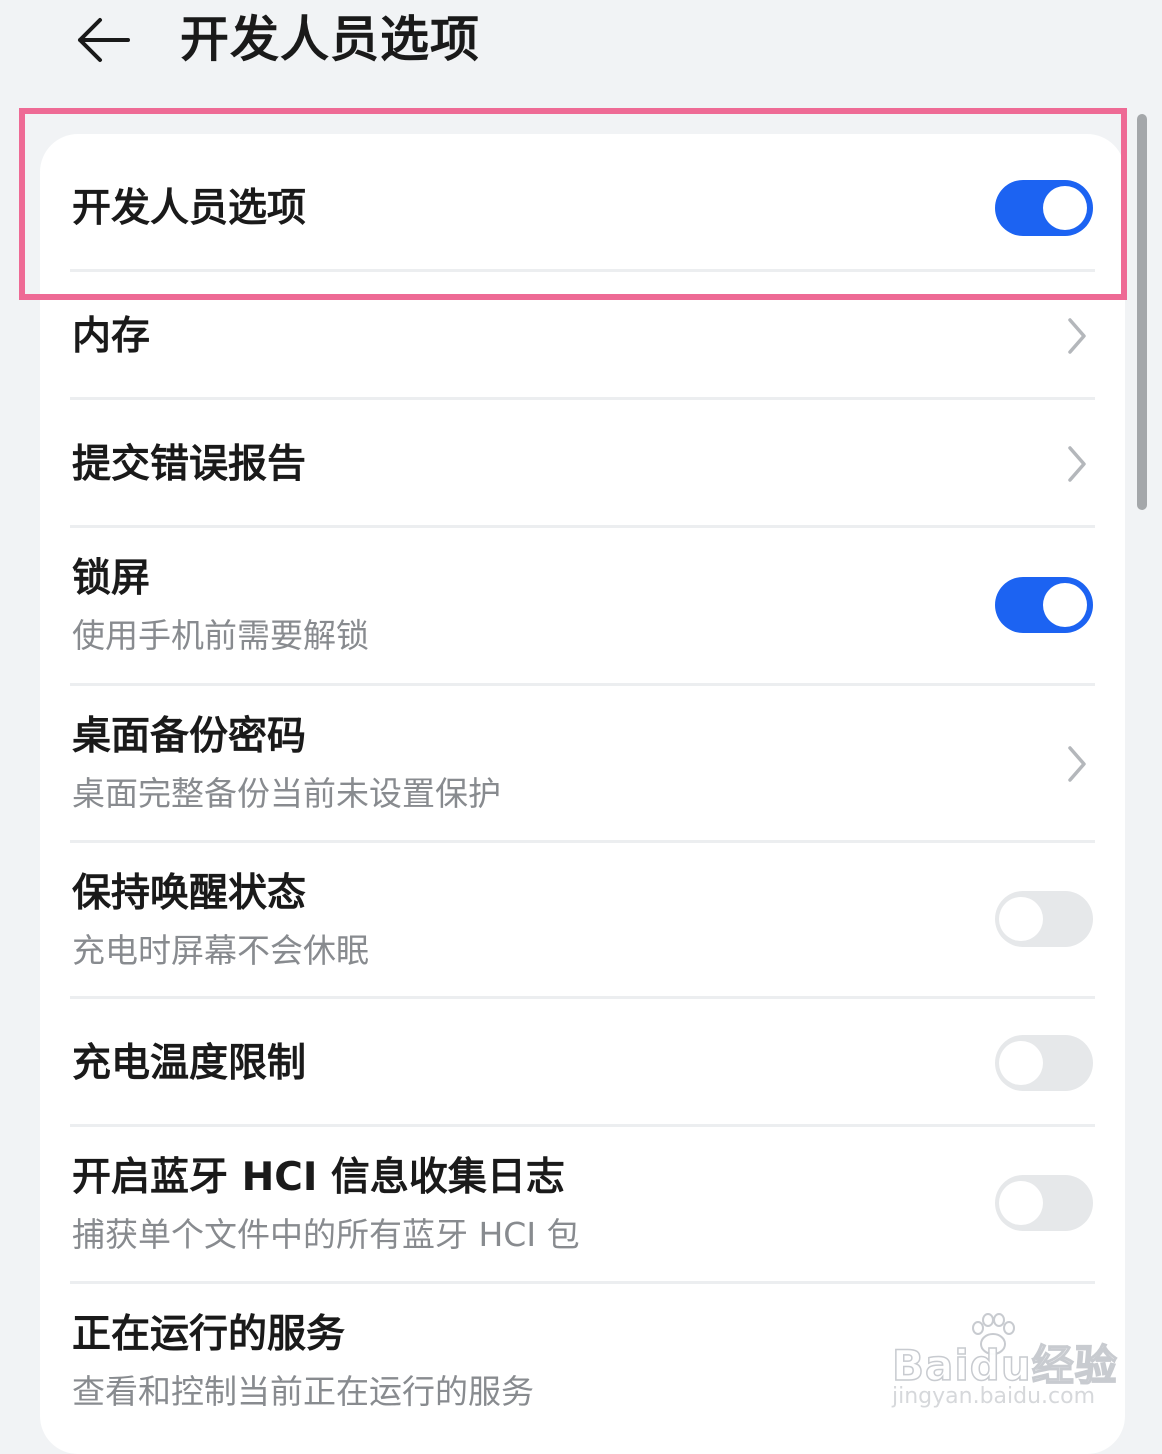 Image resolution: width=1162 pixels, height=1454 pixels. What do you see at coordinates (330, 39) in the screenshot?
I see `page-title: 开发人员选项` at bounding box center [330, 39].